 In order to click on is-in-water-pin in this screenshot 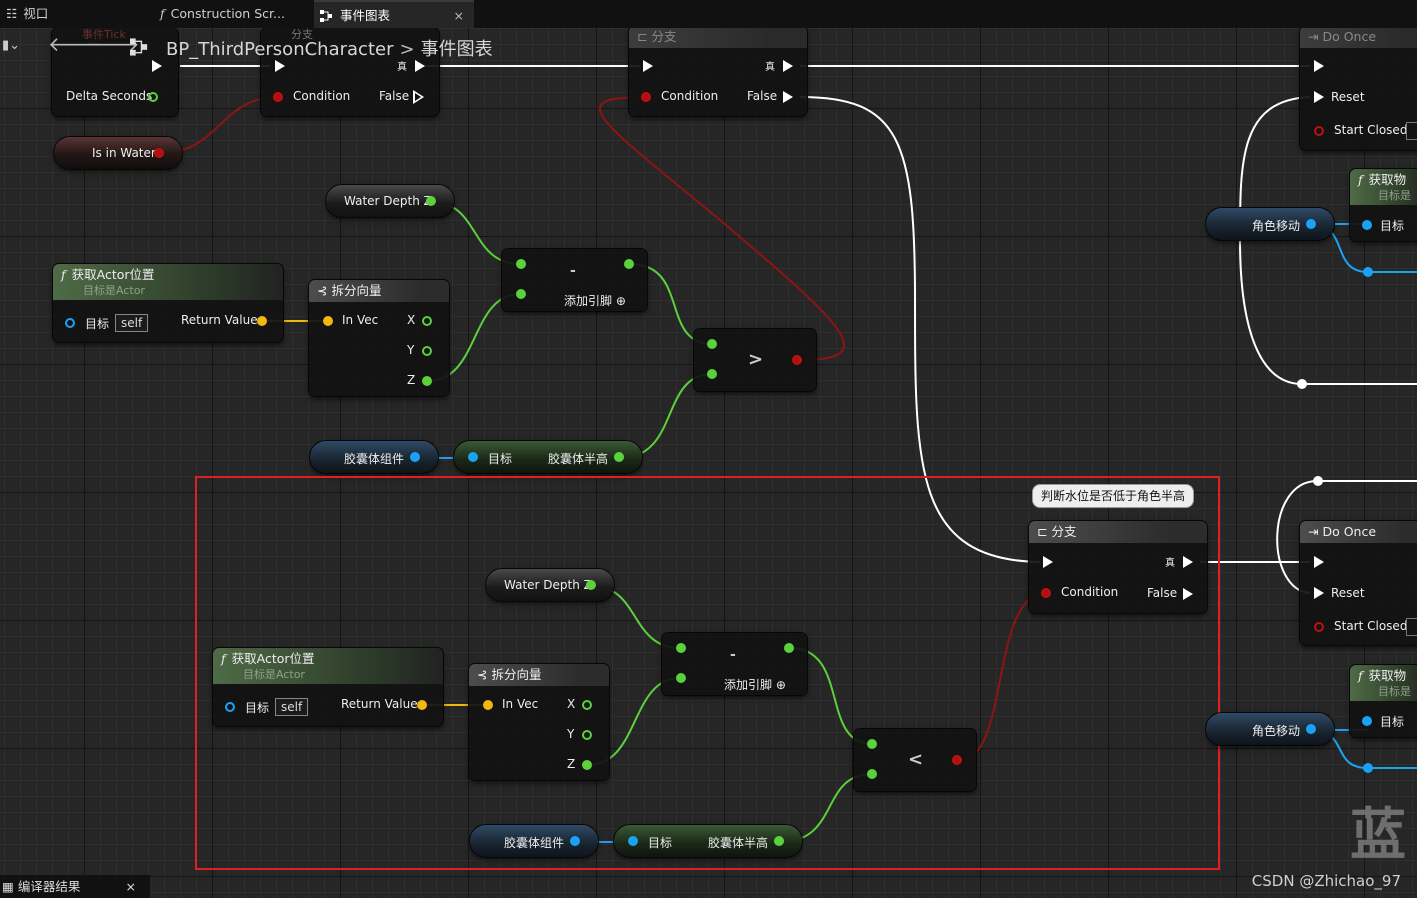, I will do `click(159, 153)`.